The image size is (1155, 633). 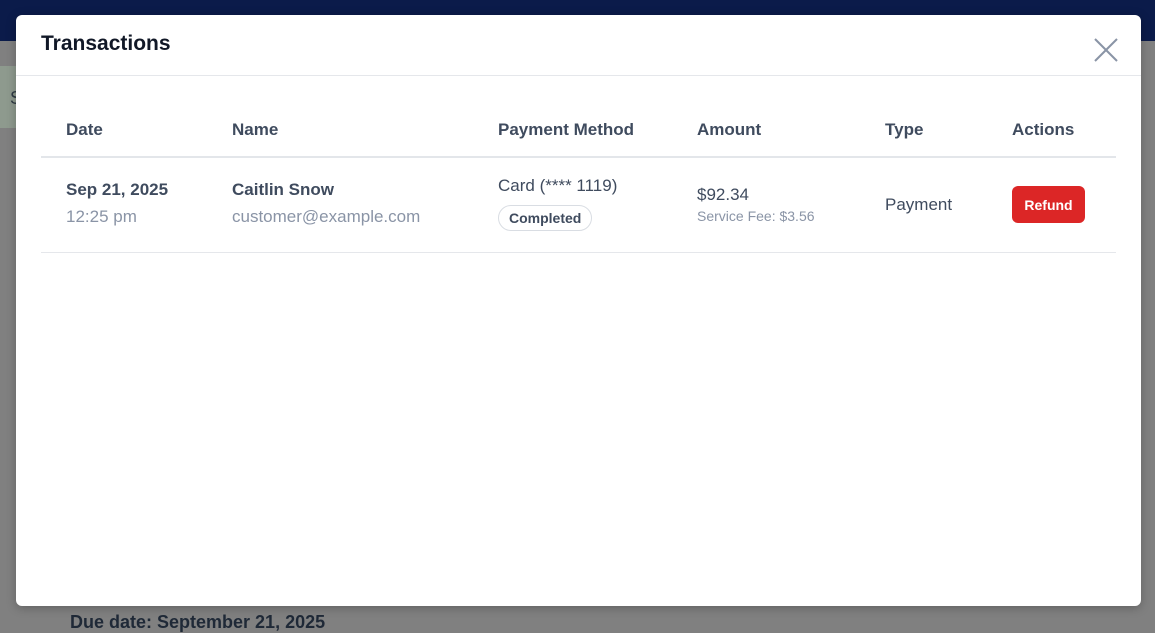 What do you see at coordinates (117, 189) in the screenshot?
I see `transaction-date: Sep 21, 2025` at bounding box center [117, 189].